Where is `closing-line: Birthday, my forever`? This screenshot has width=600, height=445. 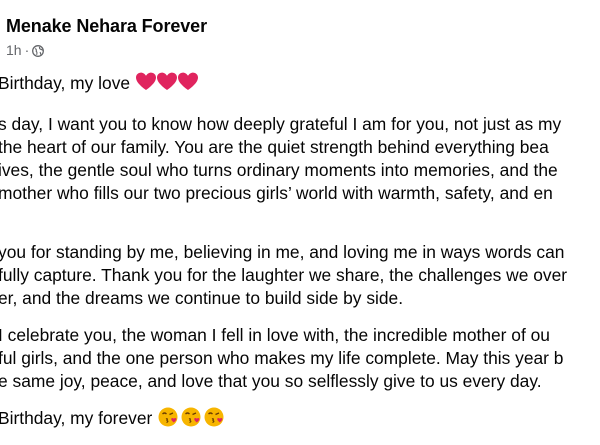
closing-line: Birthday, my forever is located at coordinates (300, 417).